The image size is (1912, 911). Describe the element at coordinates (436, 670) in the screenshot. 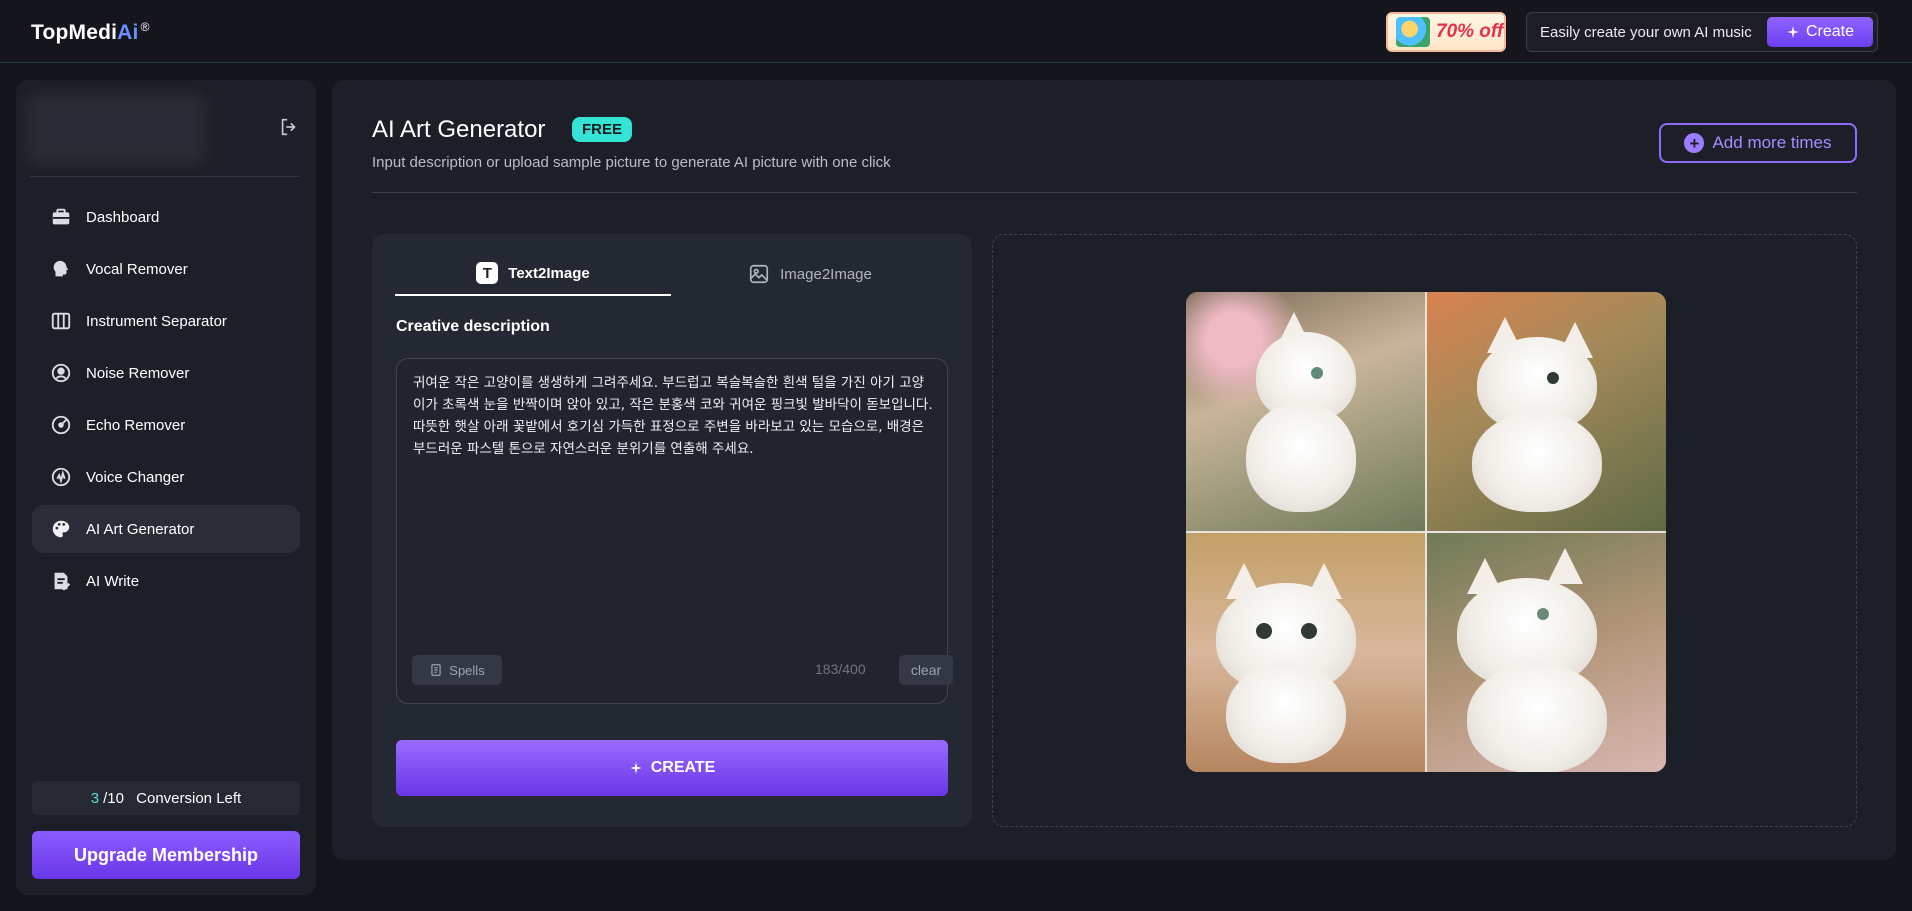

I see `book-icon` at that location.